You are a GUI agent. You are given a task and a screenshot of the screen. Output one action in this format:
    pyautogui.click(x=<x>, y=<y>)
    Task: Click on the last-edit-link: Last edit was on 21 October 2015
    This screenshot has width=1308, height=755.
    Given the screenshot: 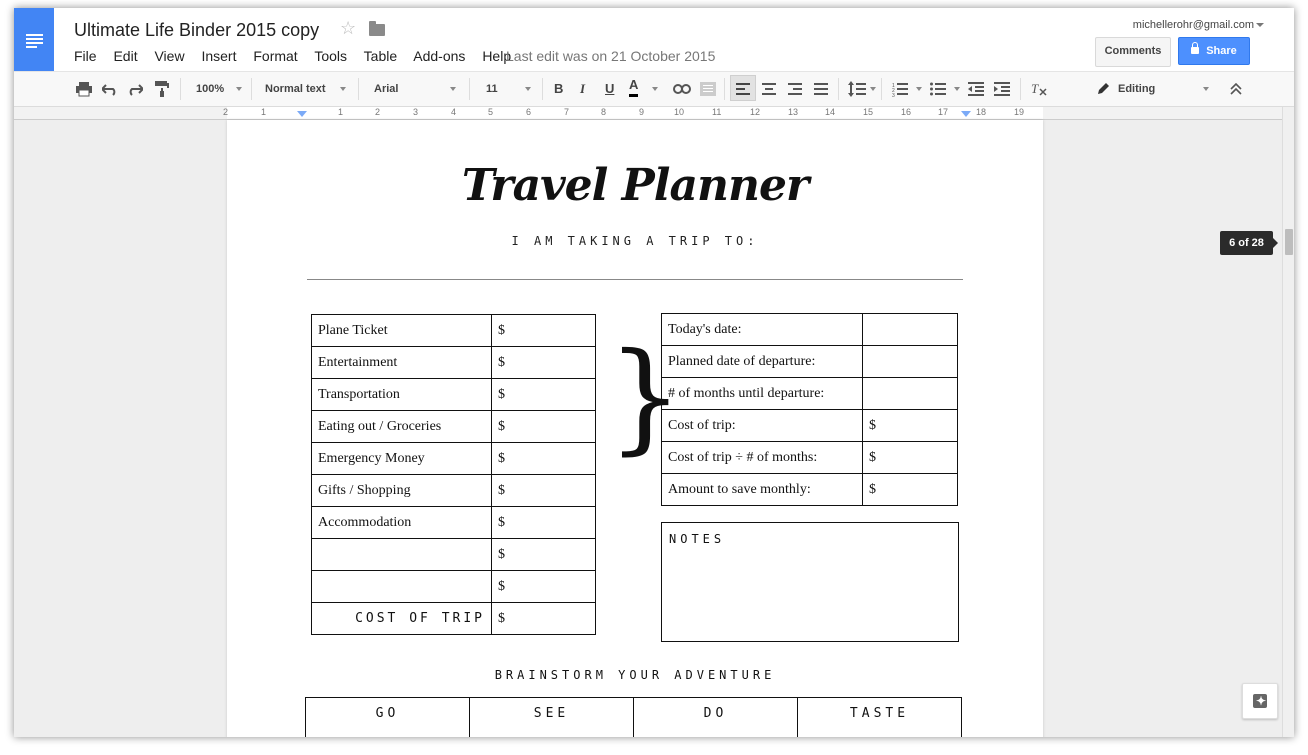 What is the action you would take?
    pyautogui.click(x=610, y=56)
    